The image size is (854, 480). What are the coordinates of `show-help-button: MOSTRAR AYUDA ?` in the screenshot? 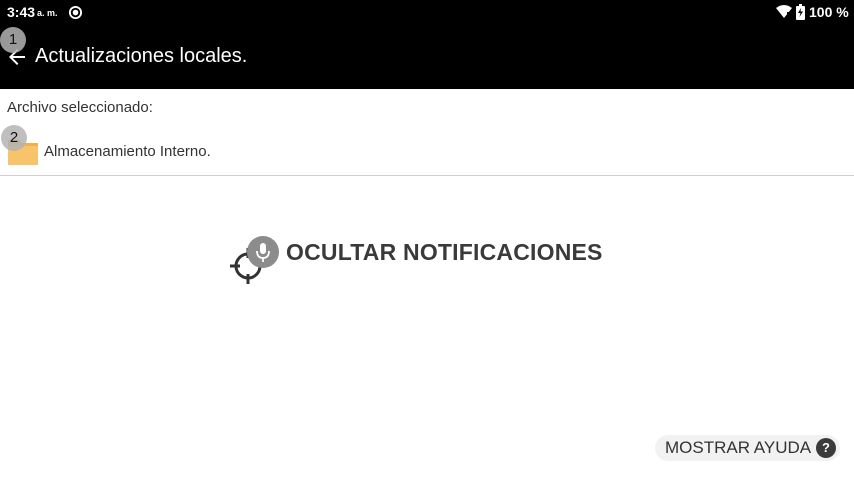 It's located at (747, 448).